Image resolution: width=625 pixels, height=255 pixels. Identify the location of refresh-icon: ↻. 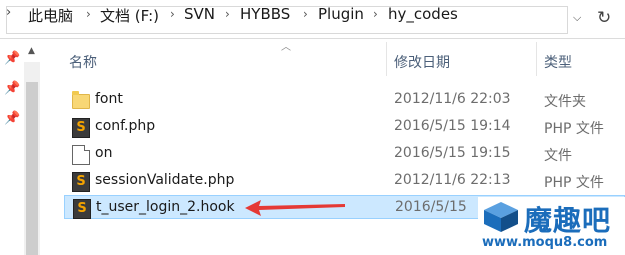
(604, 18).